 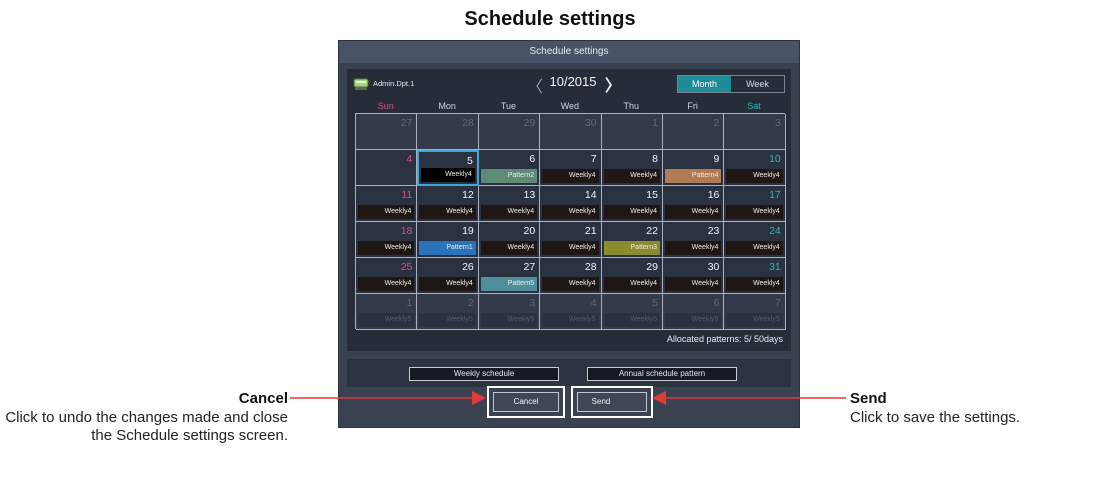 What do you see at coordinates (263, 398) in the screenshot?
I see `cancel-callout-title: Cancel` at bounding box center [263, 398].